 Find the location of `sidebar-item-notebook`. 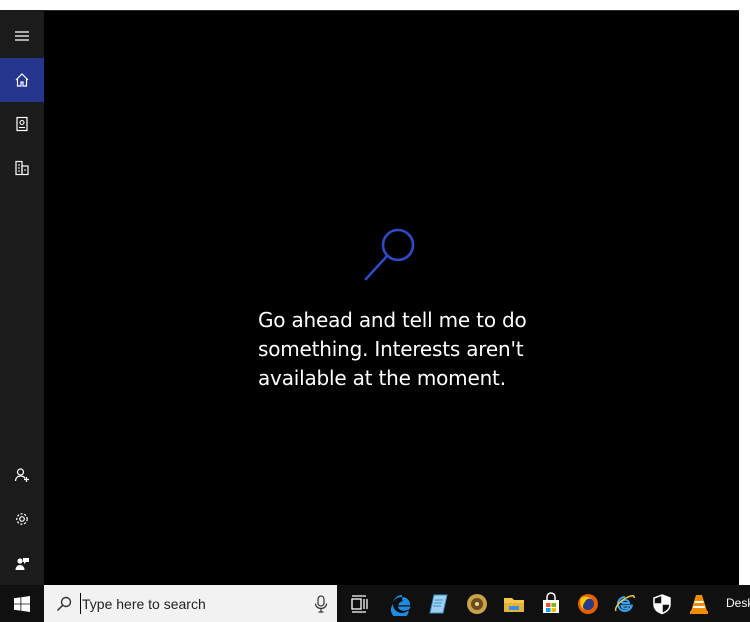

sidebar-item-notebook is located at coordinates (22, 124).